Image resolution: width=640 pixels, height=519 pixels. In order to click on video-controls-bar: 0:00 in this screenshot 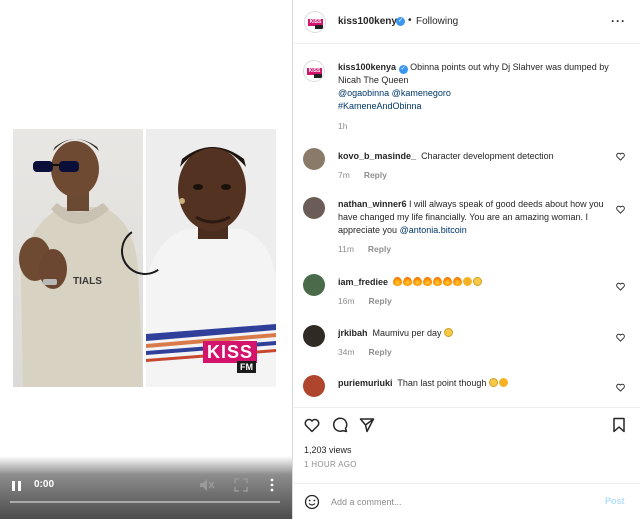, I will do `click(146, 487)`.